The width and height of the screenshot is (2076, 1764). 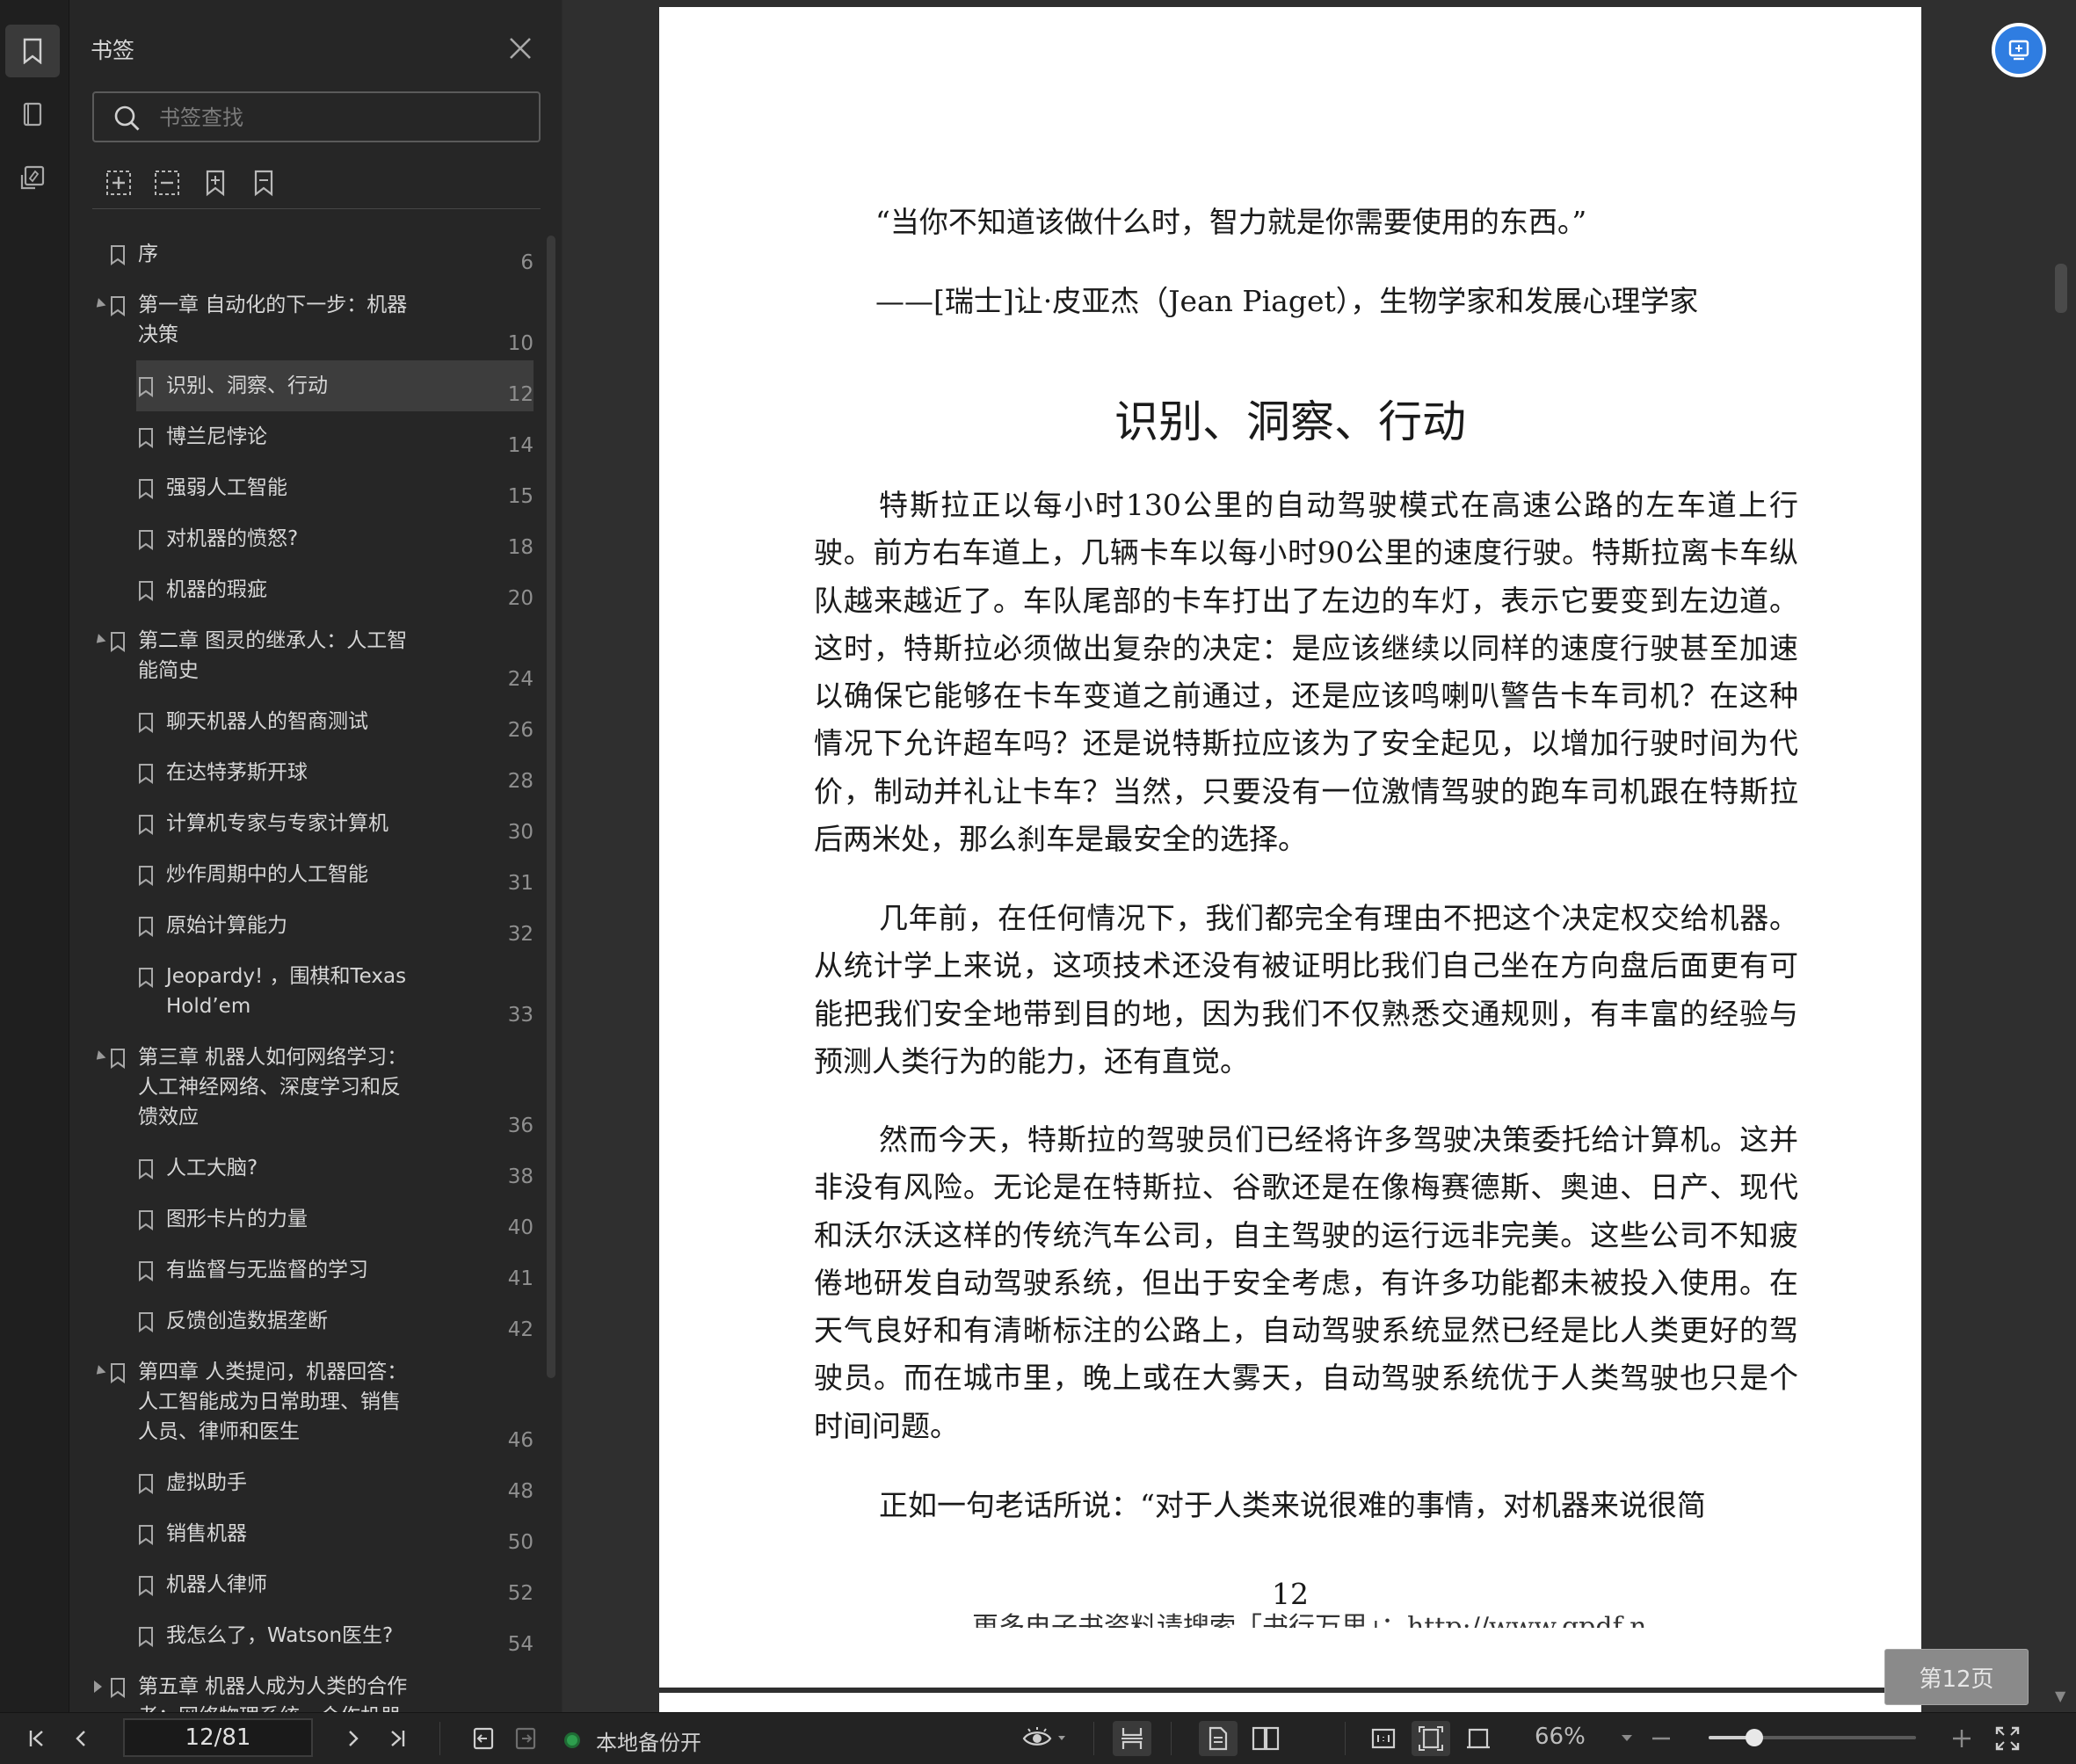 I want to click on floating-action-button, so click(x=2019, y=50).